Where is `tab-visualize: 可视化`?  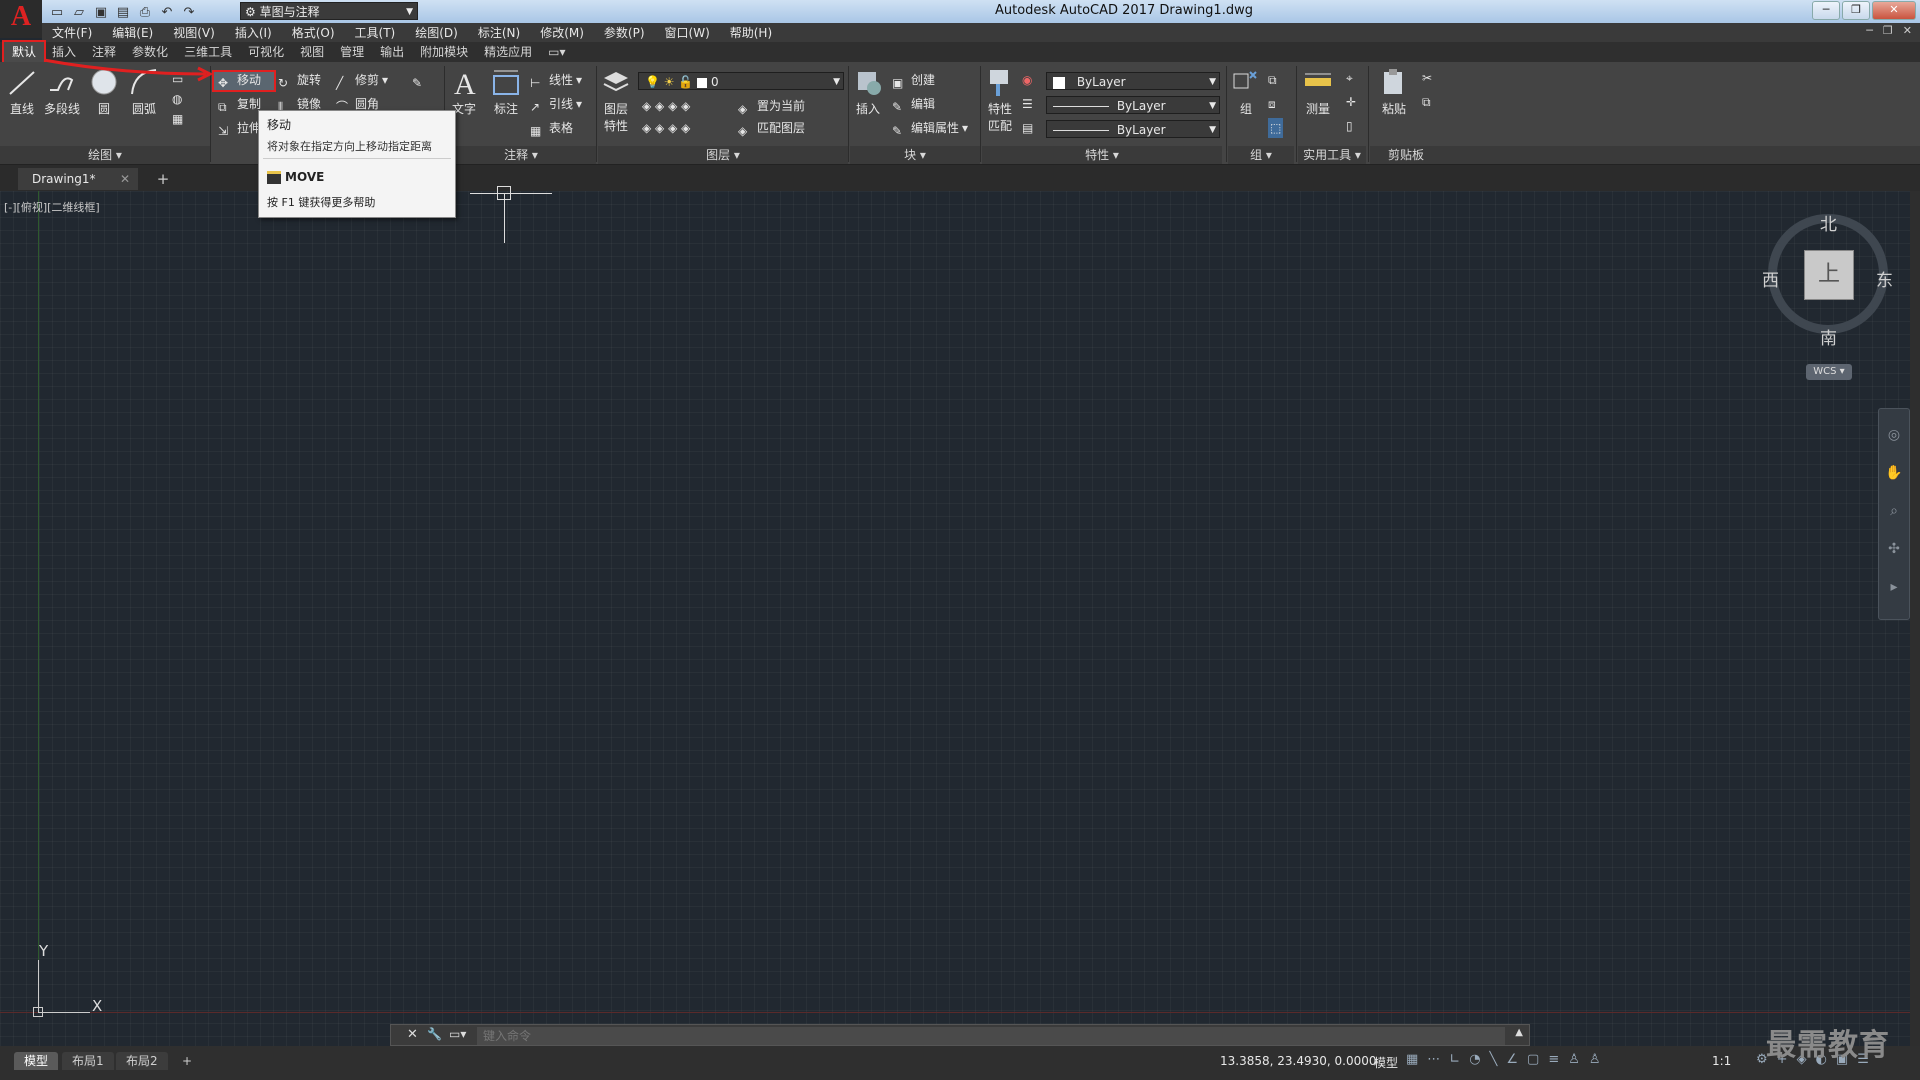
tab-visualize: 可视化 is located at coordinates (266, 52).